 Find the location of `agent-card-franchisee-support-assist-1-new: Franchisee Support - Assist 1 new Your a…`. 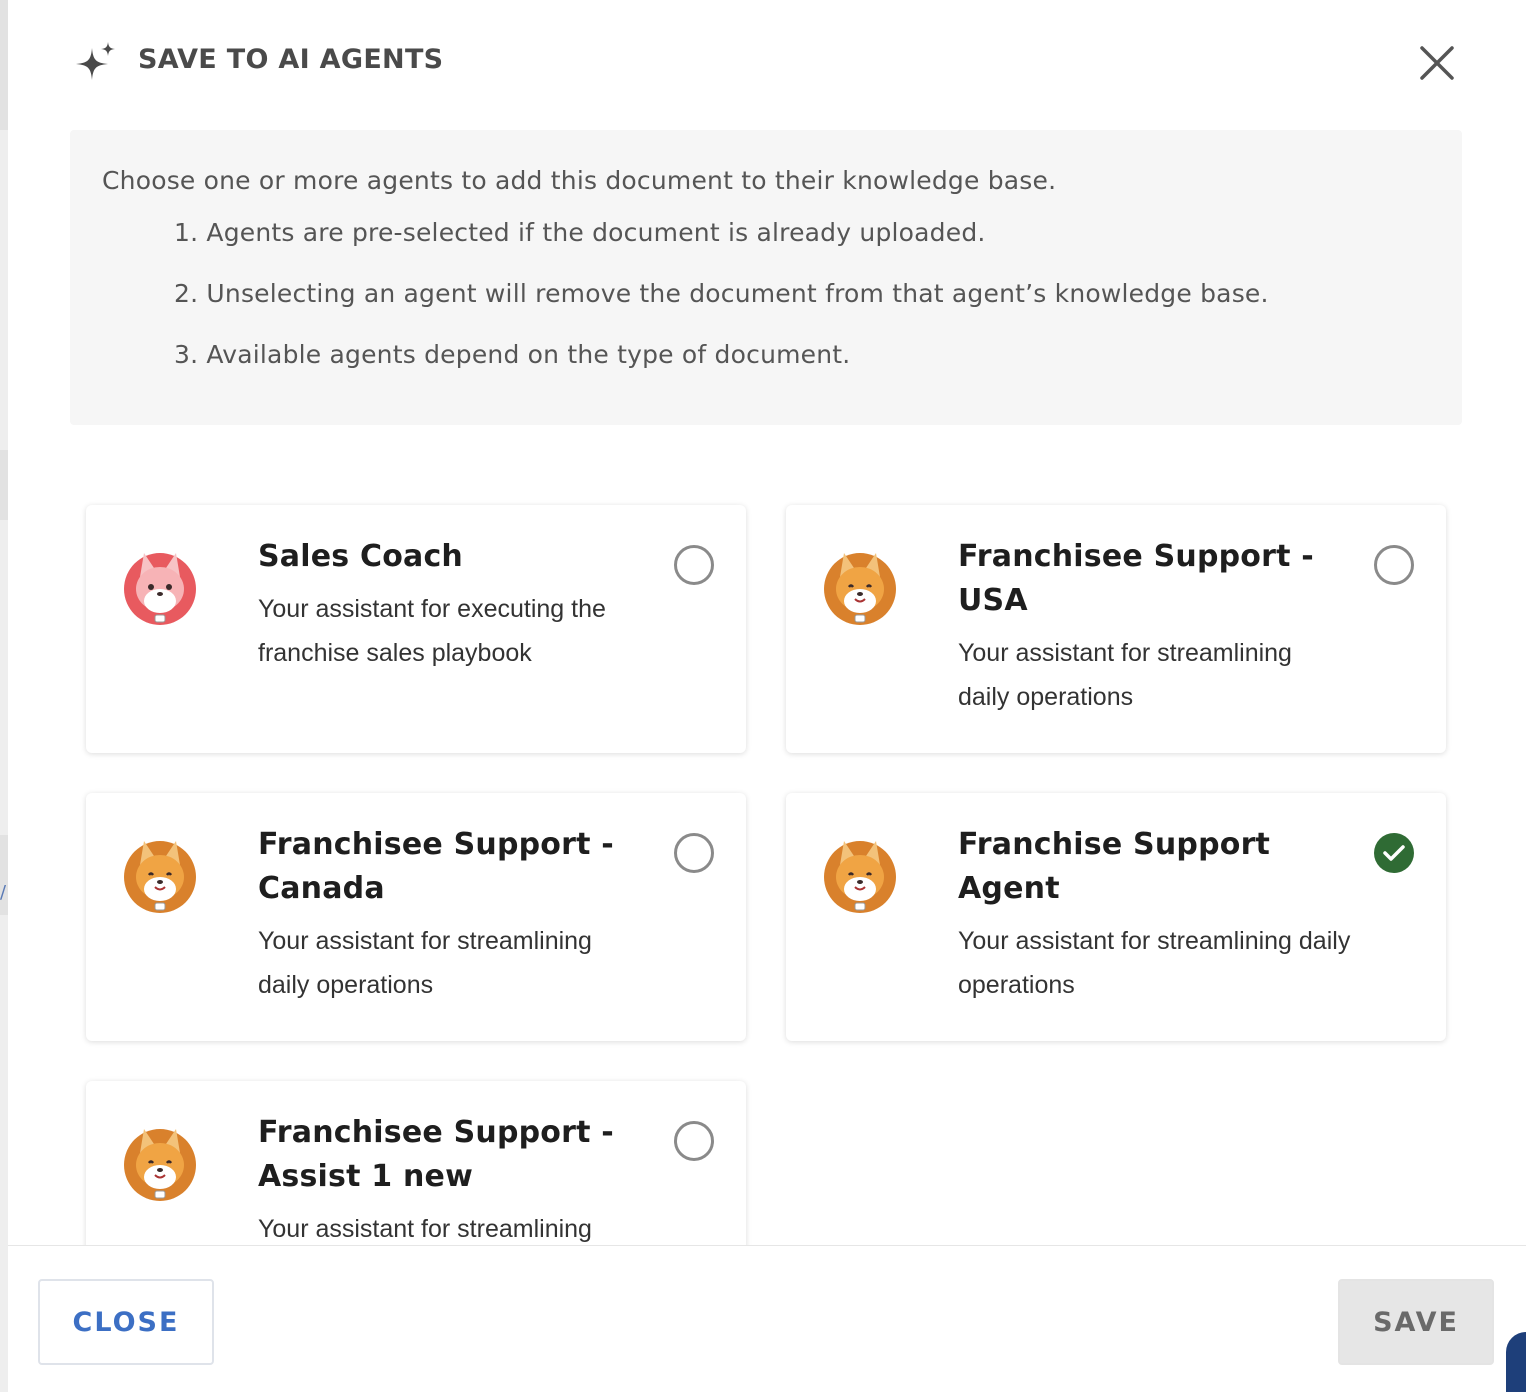

agent-card-franchisee-support-assist-1-new: Franchisee Support - Assist 1 new Your a… is located at coordinates (416, 1163).